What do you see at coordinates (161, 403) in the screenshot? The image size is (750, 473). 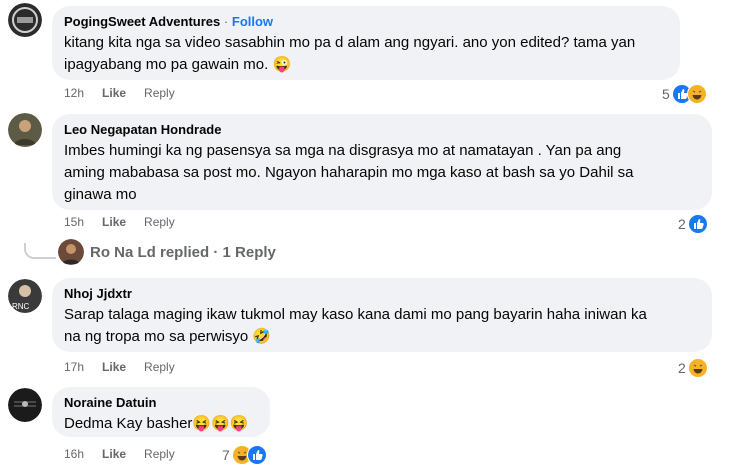 I see `comment-author: Noraine Datuin` at bounding box center [161, 403].